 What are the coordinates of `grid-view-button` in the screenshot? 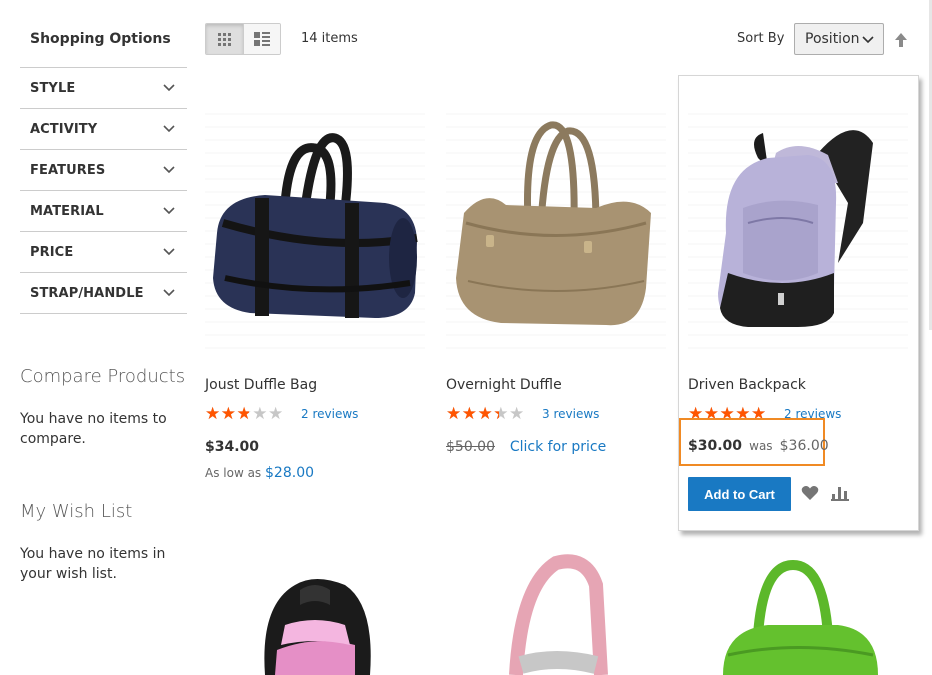 It's located at (224, 39).